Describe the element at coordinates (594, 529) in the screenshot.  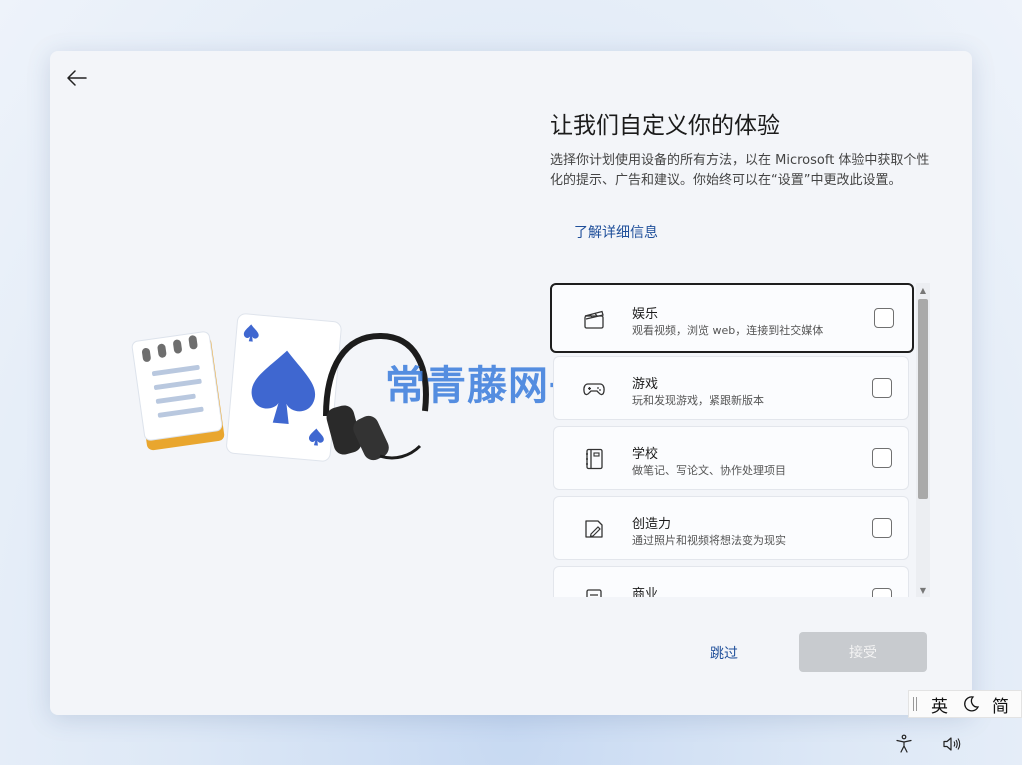
I see `creative-pen-icon` at that location.